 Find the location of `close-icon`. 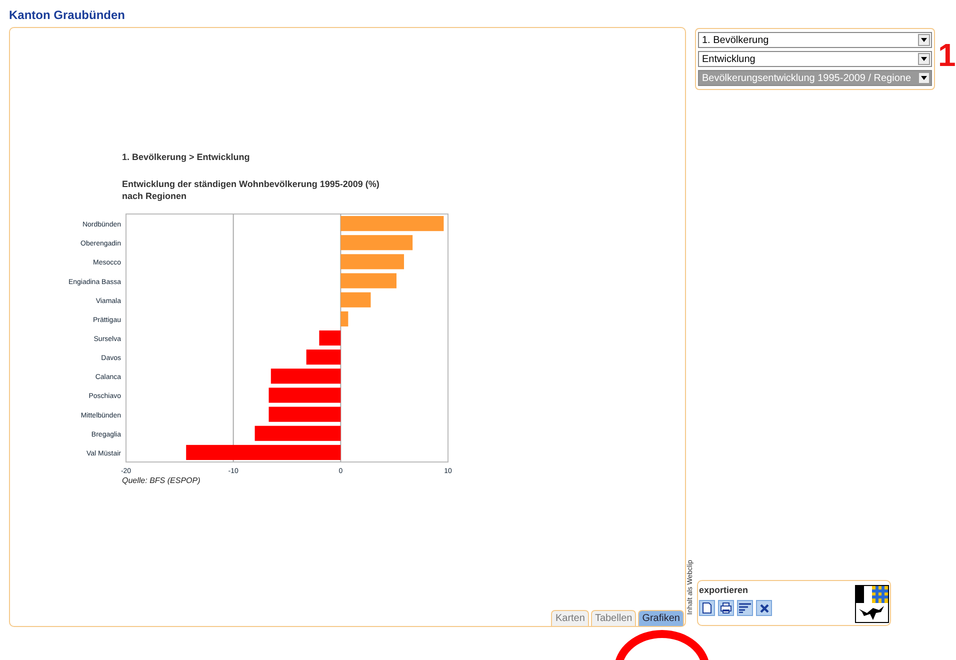

close-icon is located at coordinates (764, 608).